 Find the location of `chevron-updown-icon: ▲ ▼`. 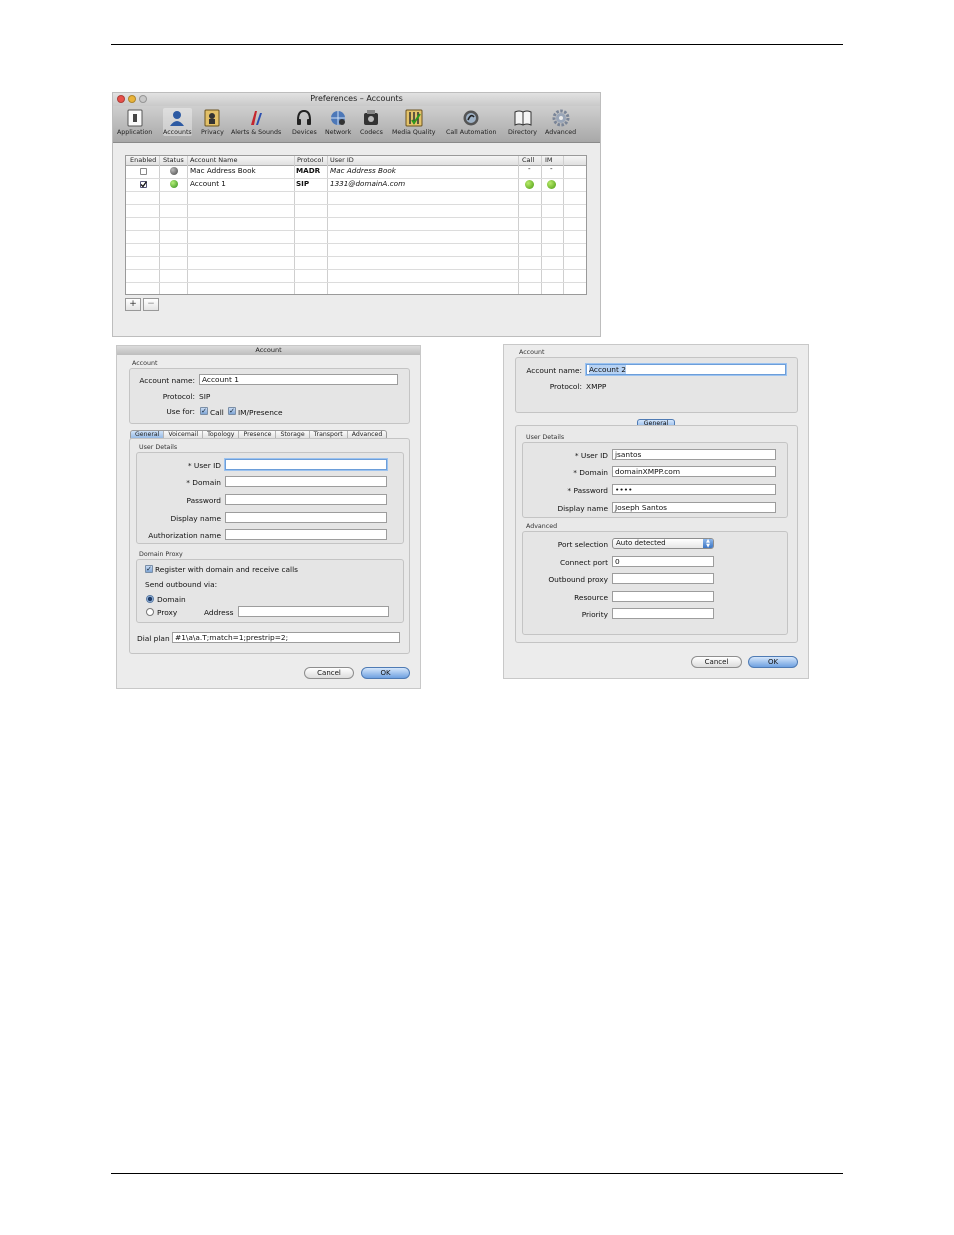

chevron-updown-icon: ▲ ▼ is located at coordinates (708, 543).